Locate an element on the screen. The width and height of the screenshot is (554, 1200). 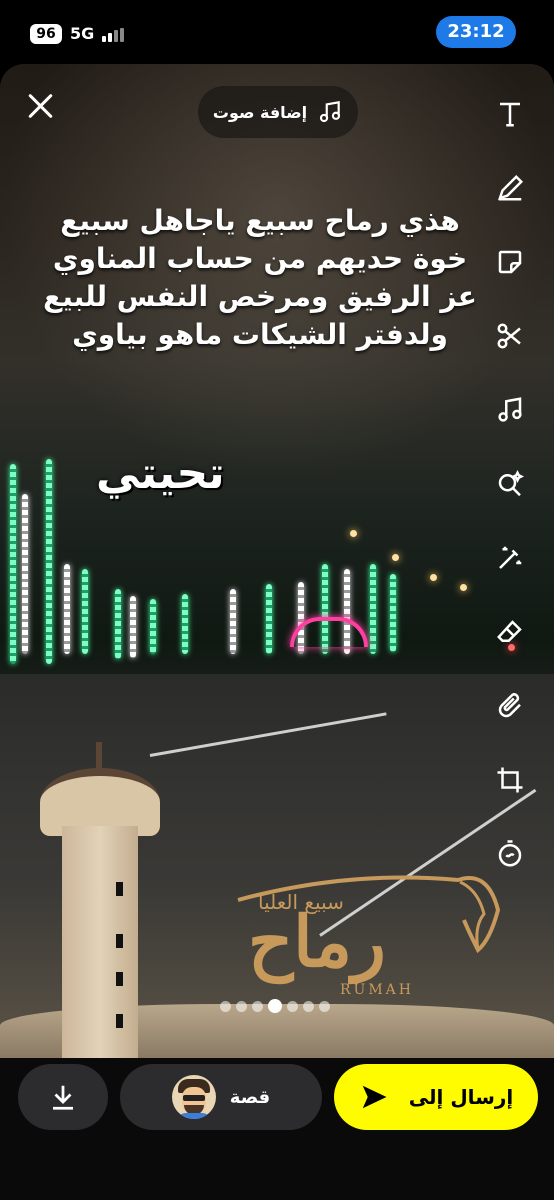
battery-indicator: 96 is located at coordinates (46, 34).